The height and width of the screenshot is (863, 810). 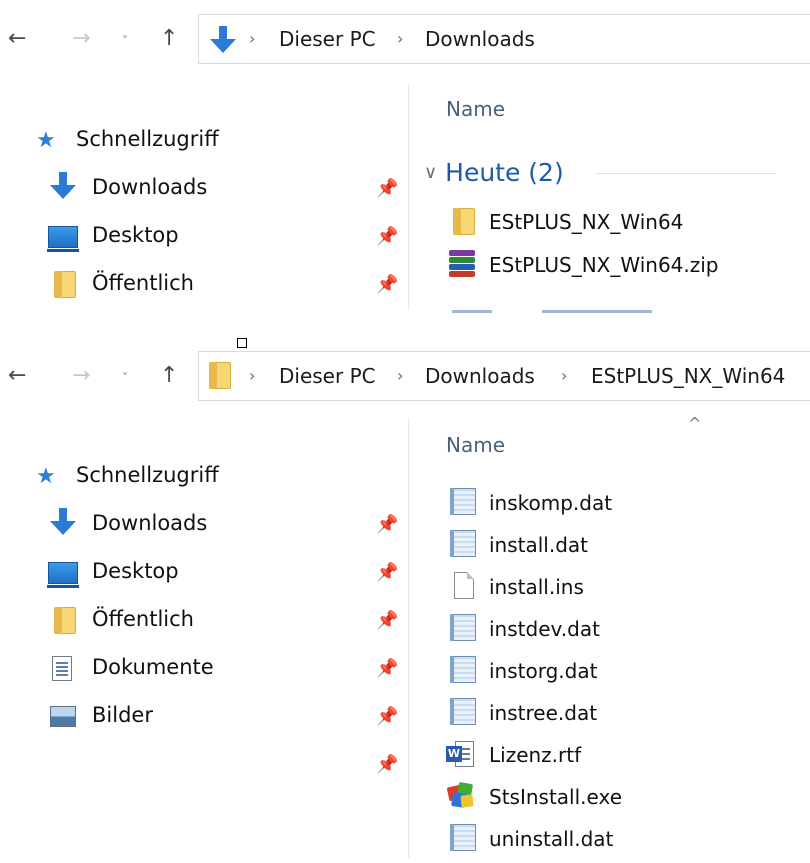 What do you see at coordinates (242, 343) in the screenshot?
I see `mouse-cursor-marker` at bounding box center [242, 343].